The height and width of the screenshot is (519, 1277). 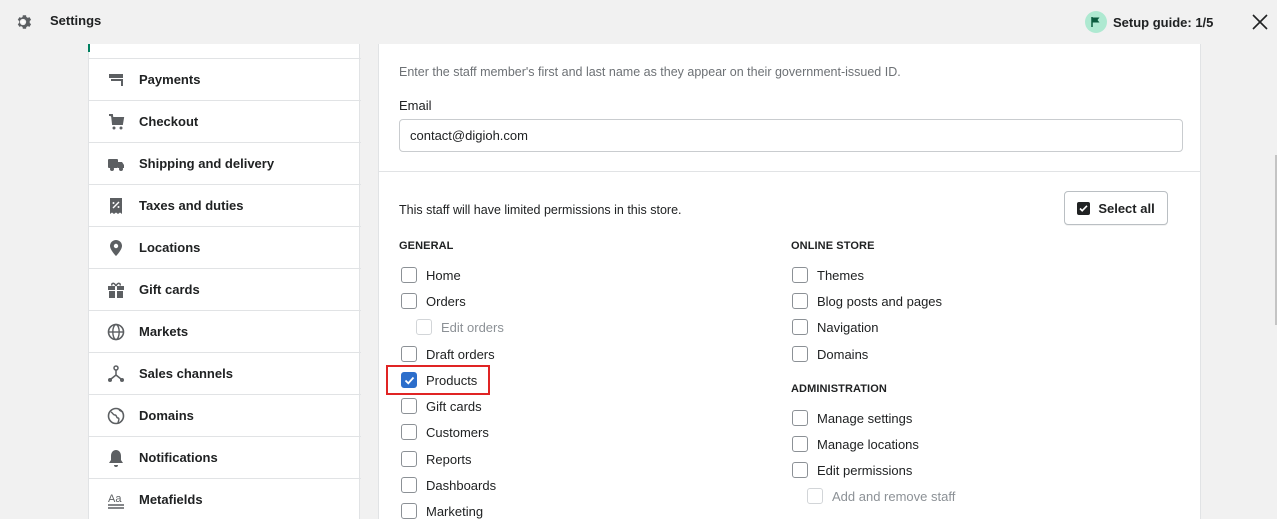 I want to click on permission-add-remove-staff: Add and remove staff, so click(x=881, y=496).